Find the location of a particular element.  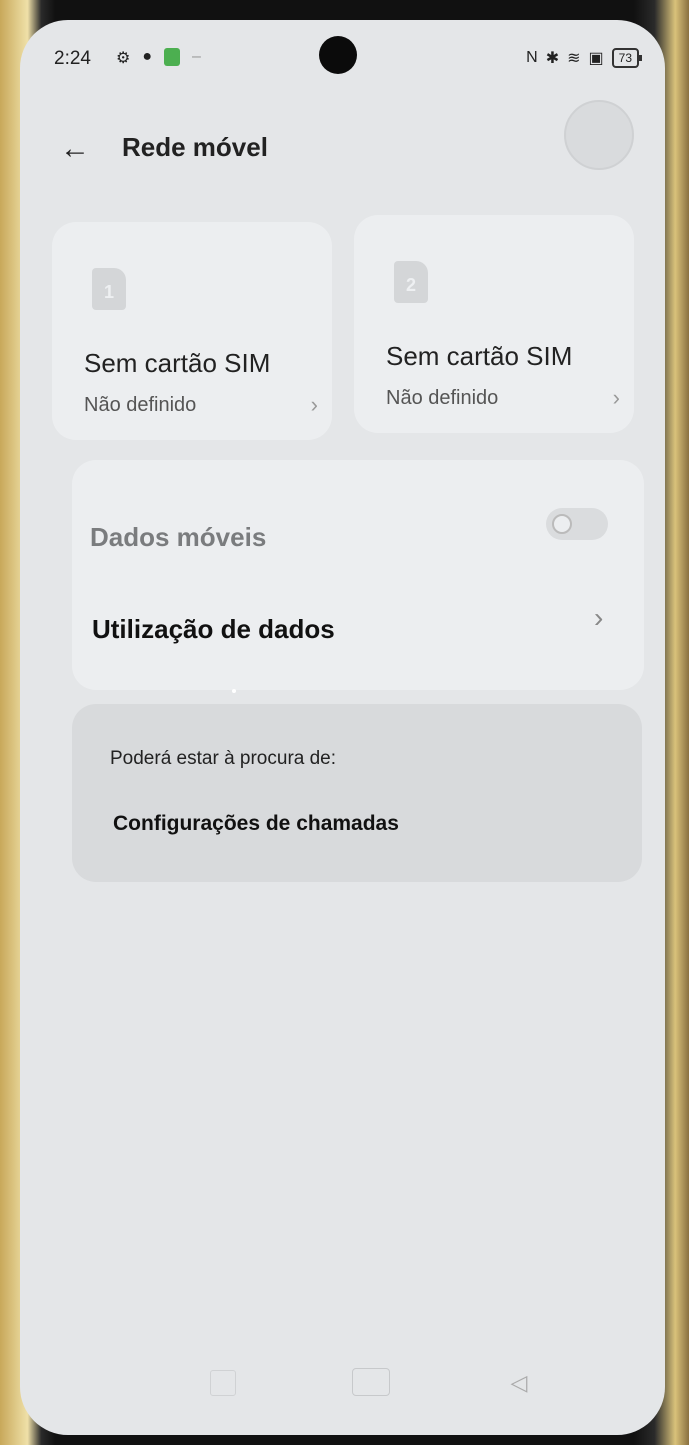

recent-apps-icon is located at coordinates (223, 1383).